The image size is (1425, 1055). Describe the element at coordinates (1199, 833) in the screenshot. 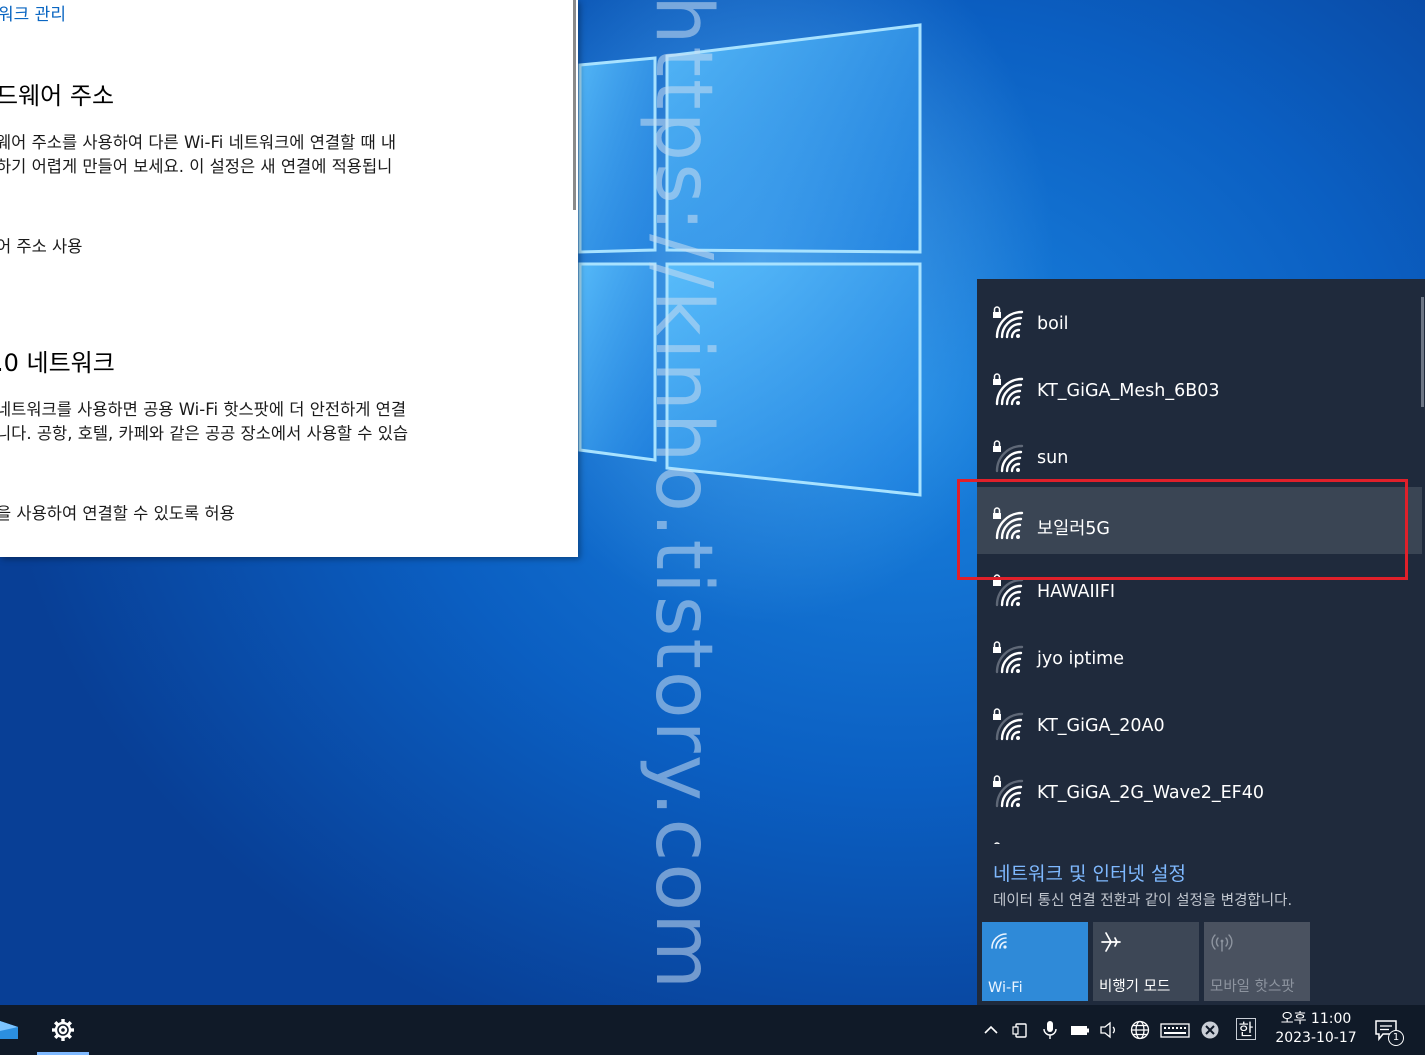

I see `network-item` at that location.